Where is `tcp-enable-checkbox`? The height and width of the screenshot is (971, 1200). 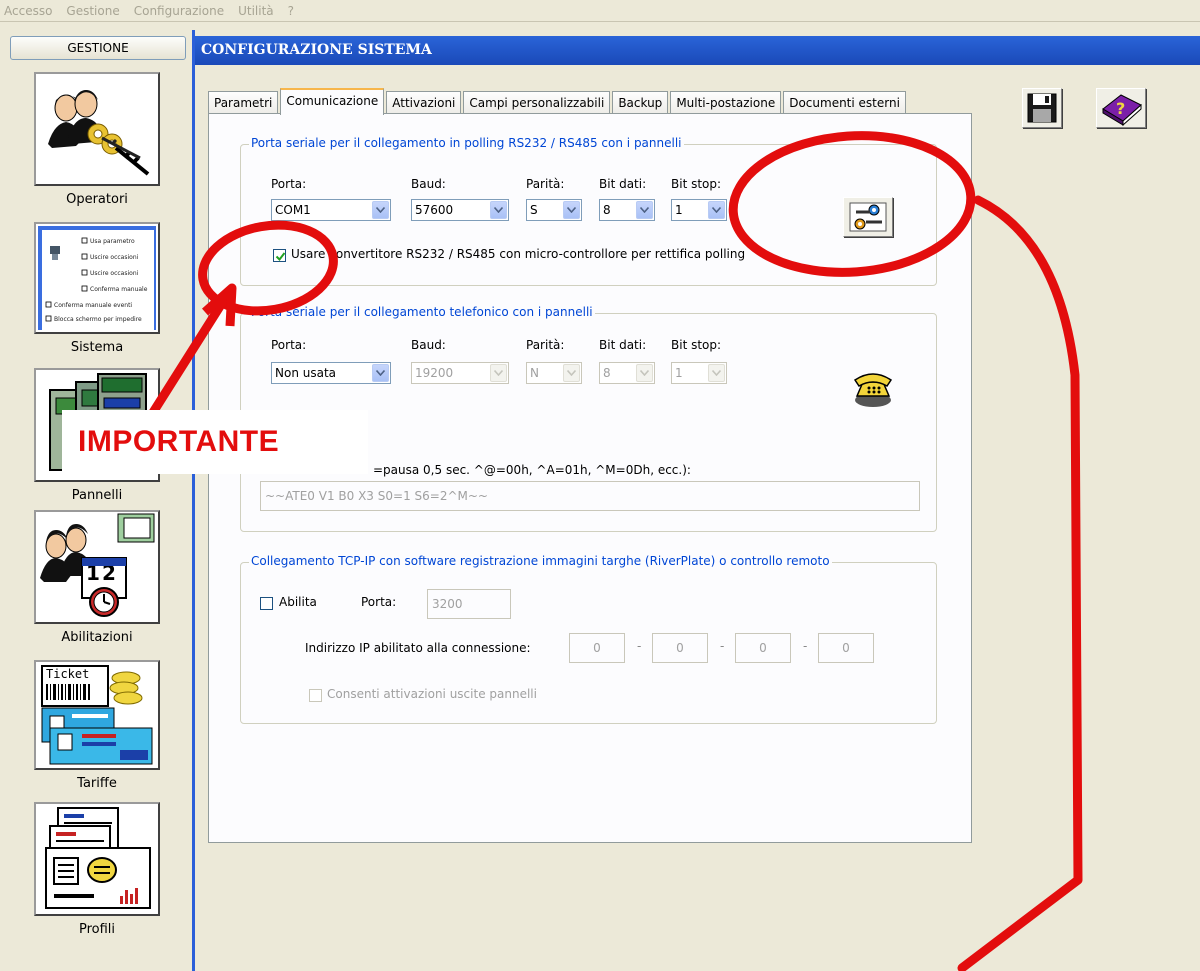
tcp-enable-checkbox is located at coordinates (266, 603).